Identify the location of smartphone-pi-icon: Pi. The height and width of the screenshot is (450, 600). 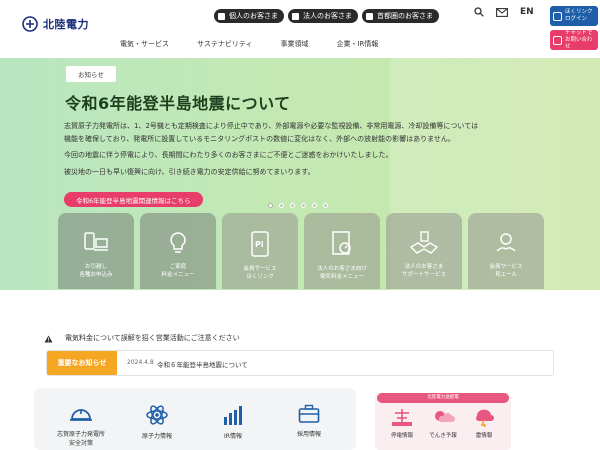
(260, 244).